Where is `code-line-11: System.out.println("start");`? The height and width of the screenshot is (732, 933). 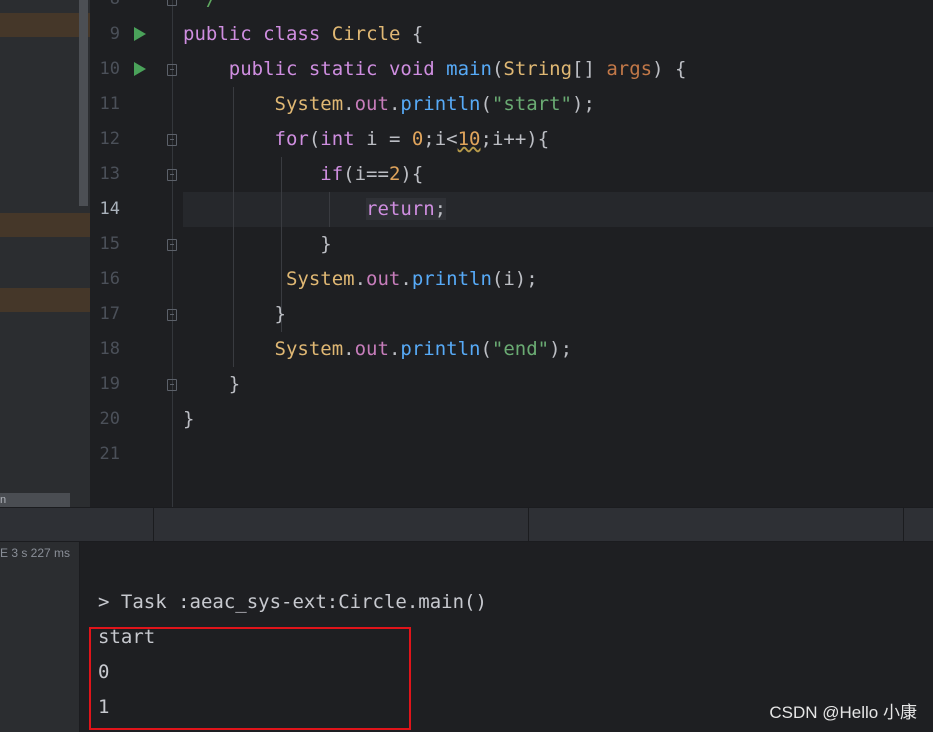 code-line-11: System.out.println("start"); is located at coordinates (434, 104).